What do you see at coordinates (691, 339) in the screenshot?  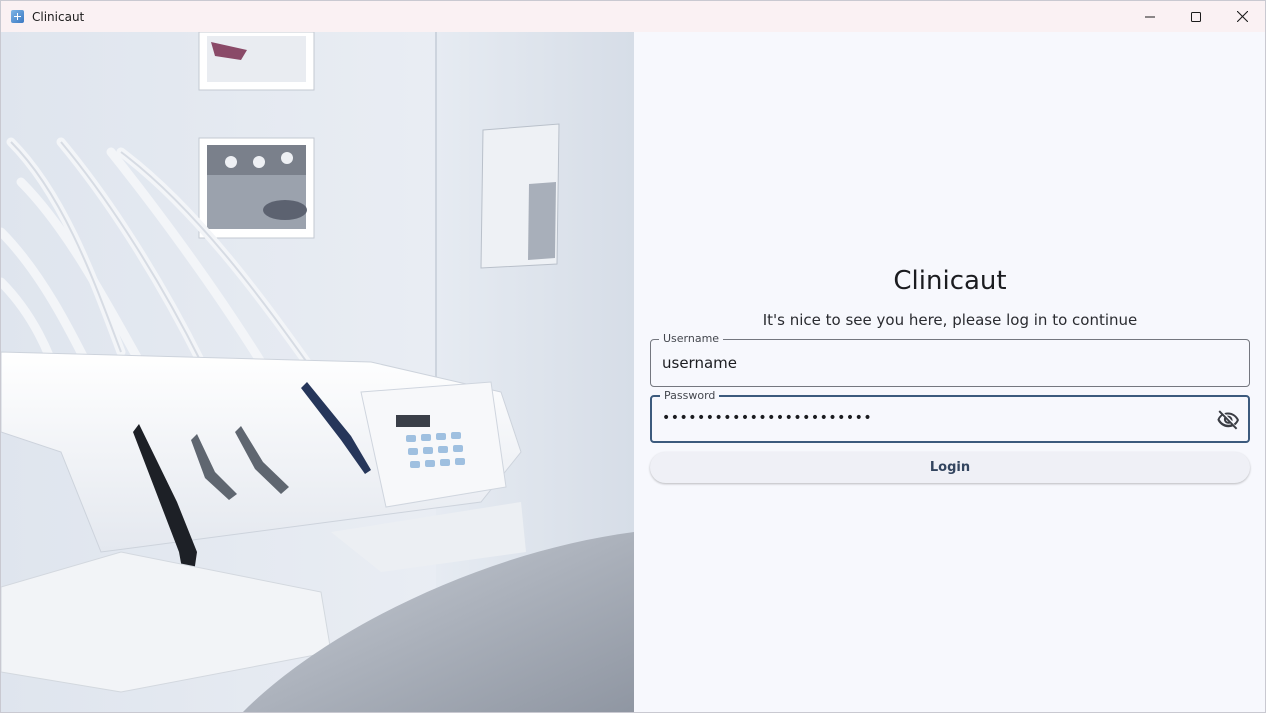 I see `username-label: Username` at bounding box center [691, 339].